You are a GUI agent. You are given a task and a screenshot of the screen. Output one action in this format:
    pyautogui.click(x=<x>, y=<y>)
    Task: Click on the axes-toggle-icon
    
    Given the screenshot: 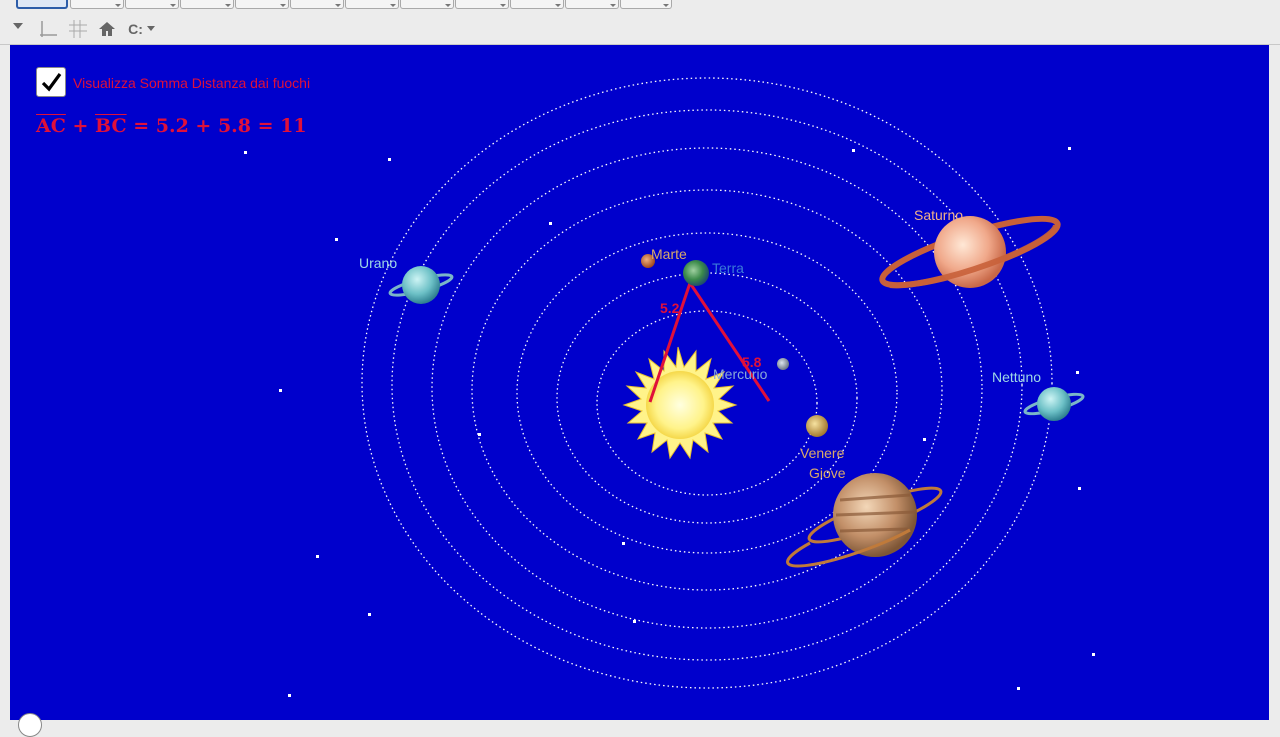 What is the action you would take?
    pyautogui.click(x=48, y=29)
    